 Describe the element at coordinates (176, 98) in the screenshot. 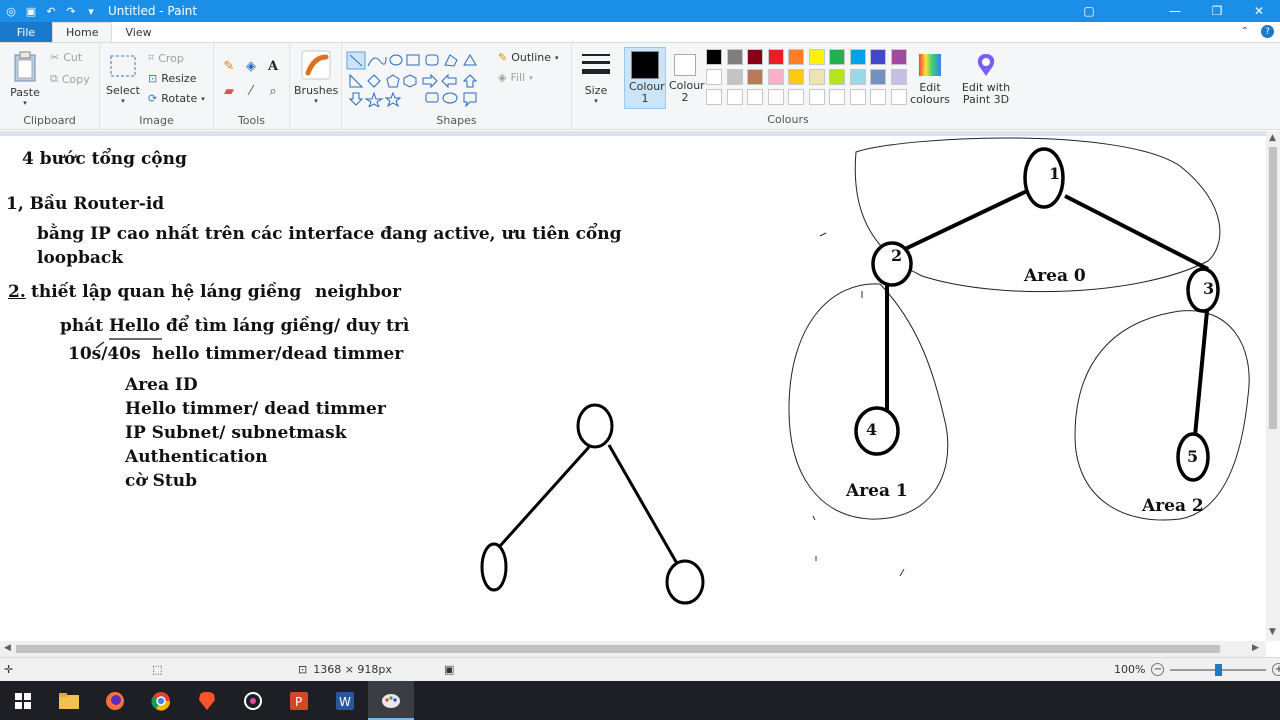

I see `rotate-button: ⟳ Rotate ▾` at that location.